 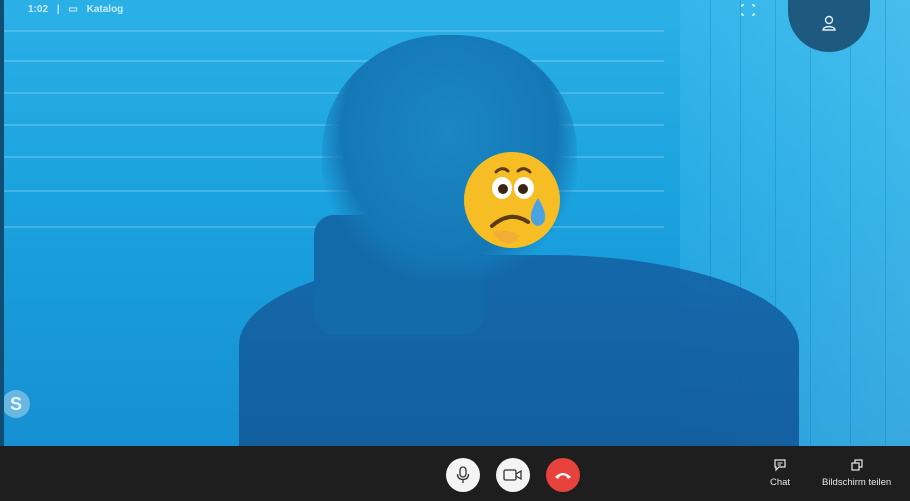 I want to click on skype-logo-icon: S, so click(x=19, y=404).